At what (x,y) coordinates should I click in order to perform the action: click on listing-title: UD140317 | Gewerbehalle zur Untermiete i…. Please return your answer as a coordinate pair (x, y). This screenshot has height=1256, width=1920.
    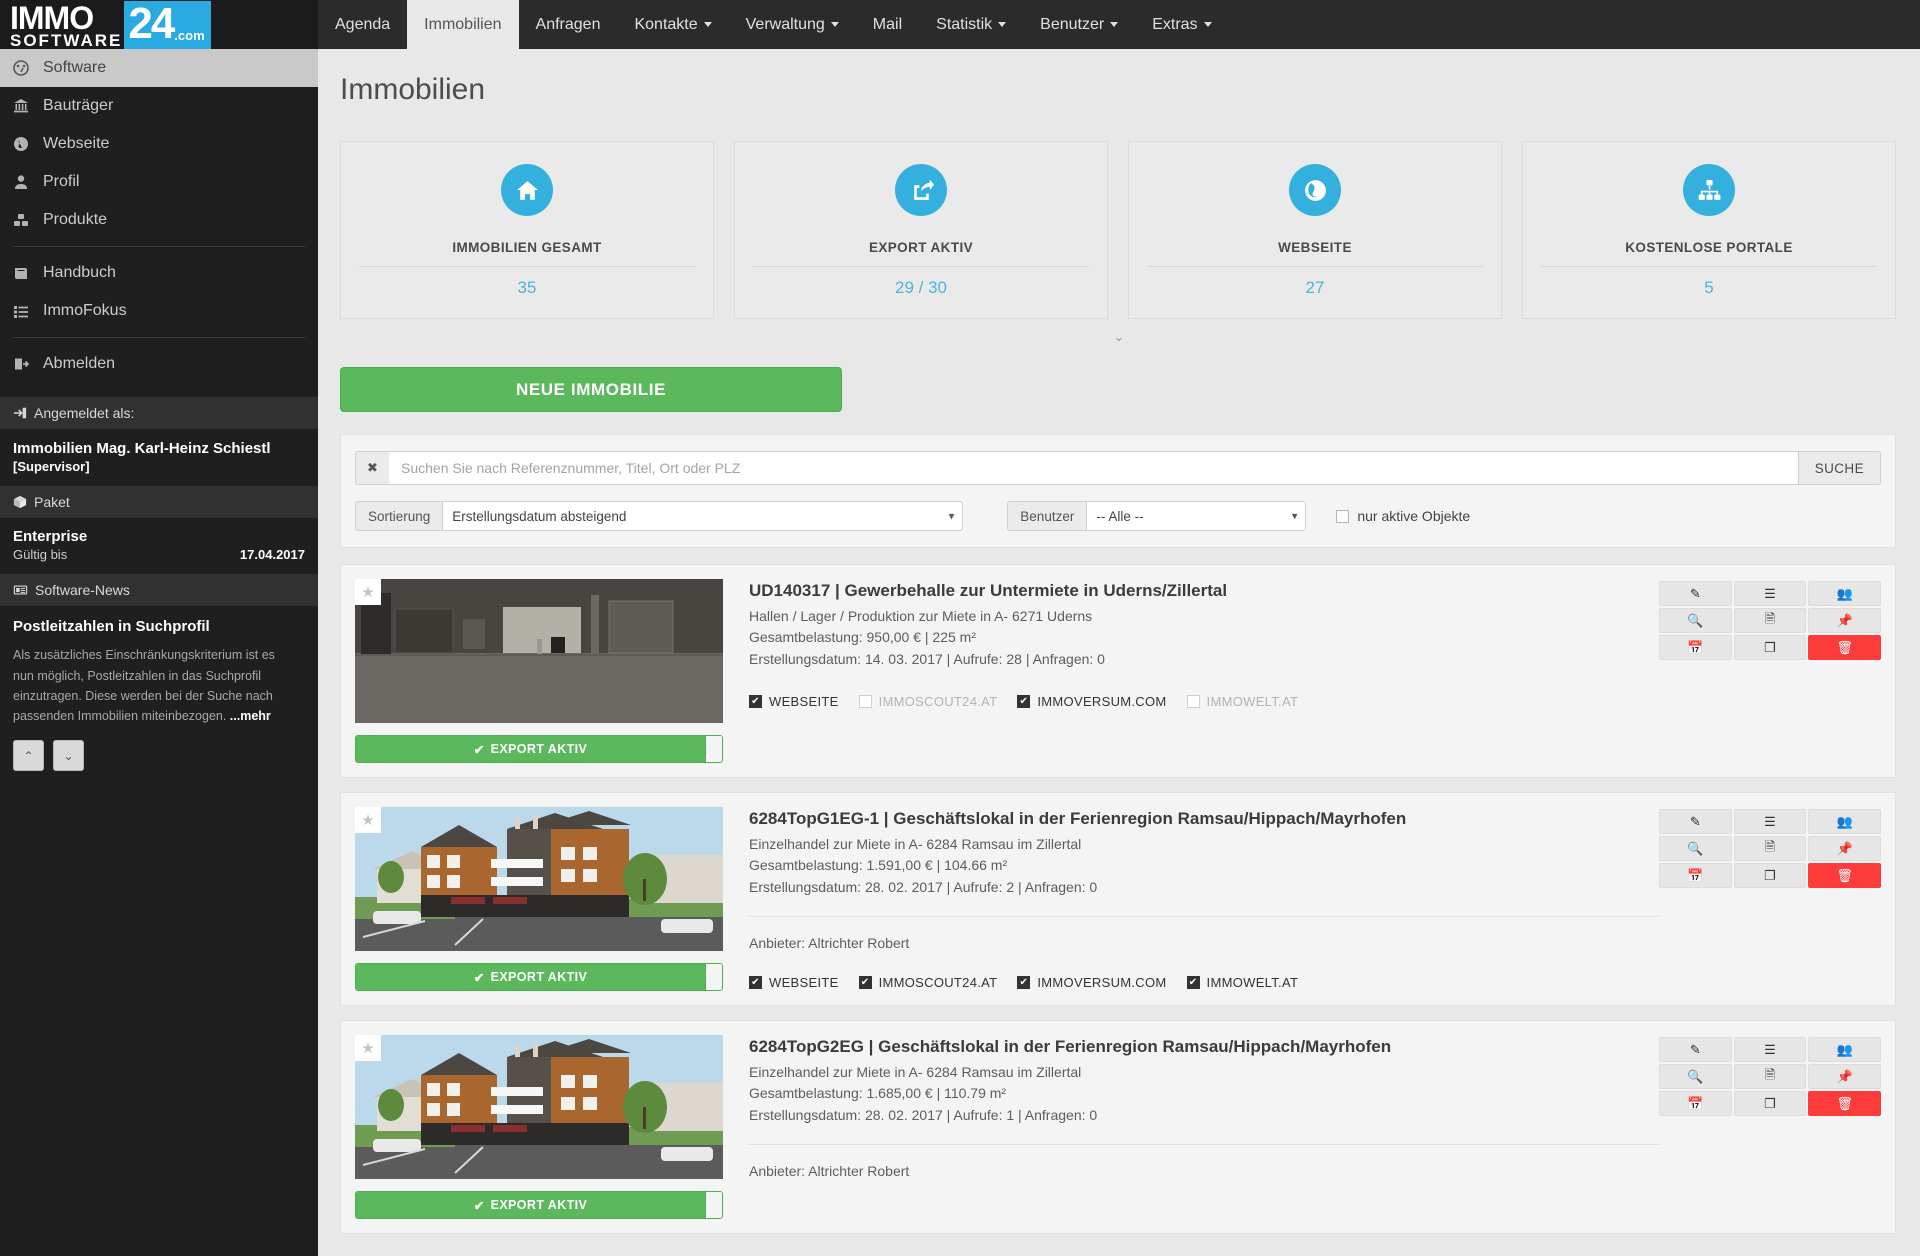
    Looking at the image, I should click on (1204, 591).